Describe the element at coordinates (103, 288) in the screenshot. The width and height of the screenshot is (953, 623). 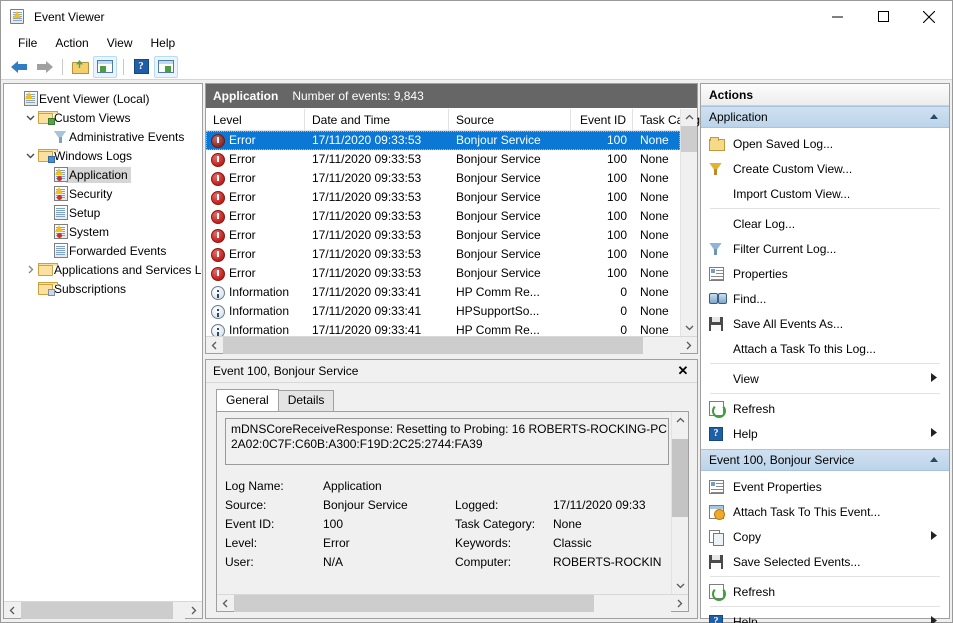
I see `tree-item-subscriptions: Subscriptions` at that location.